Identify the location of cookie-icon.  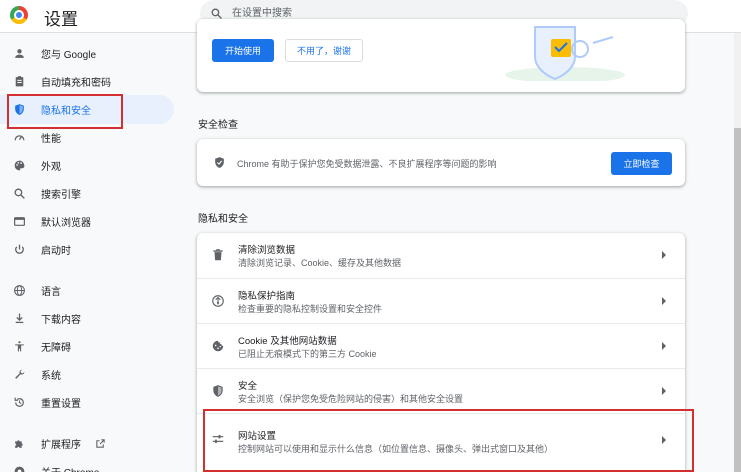
(218, 346).